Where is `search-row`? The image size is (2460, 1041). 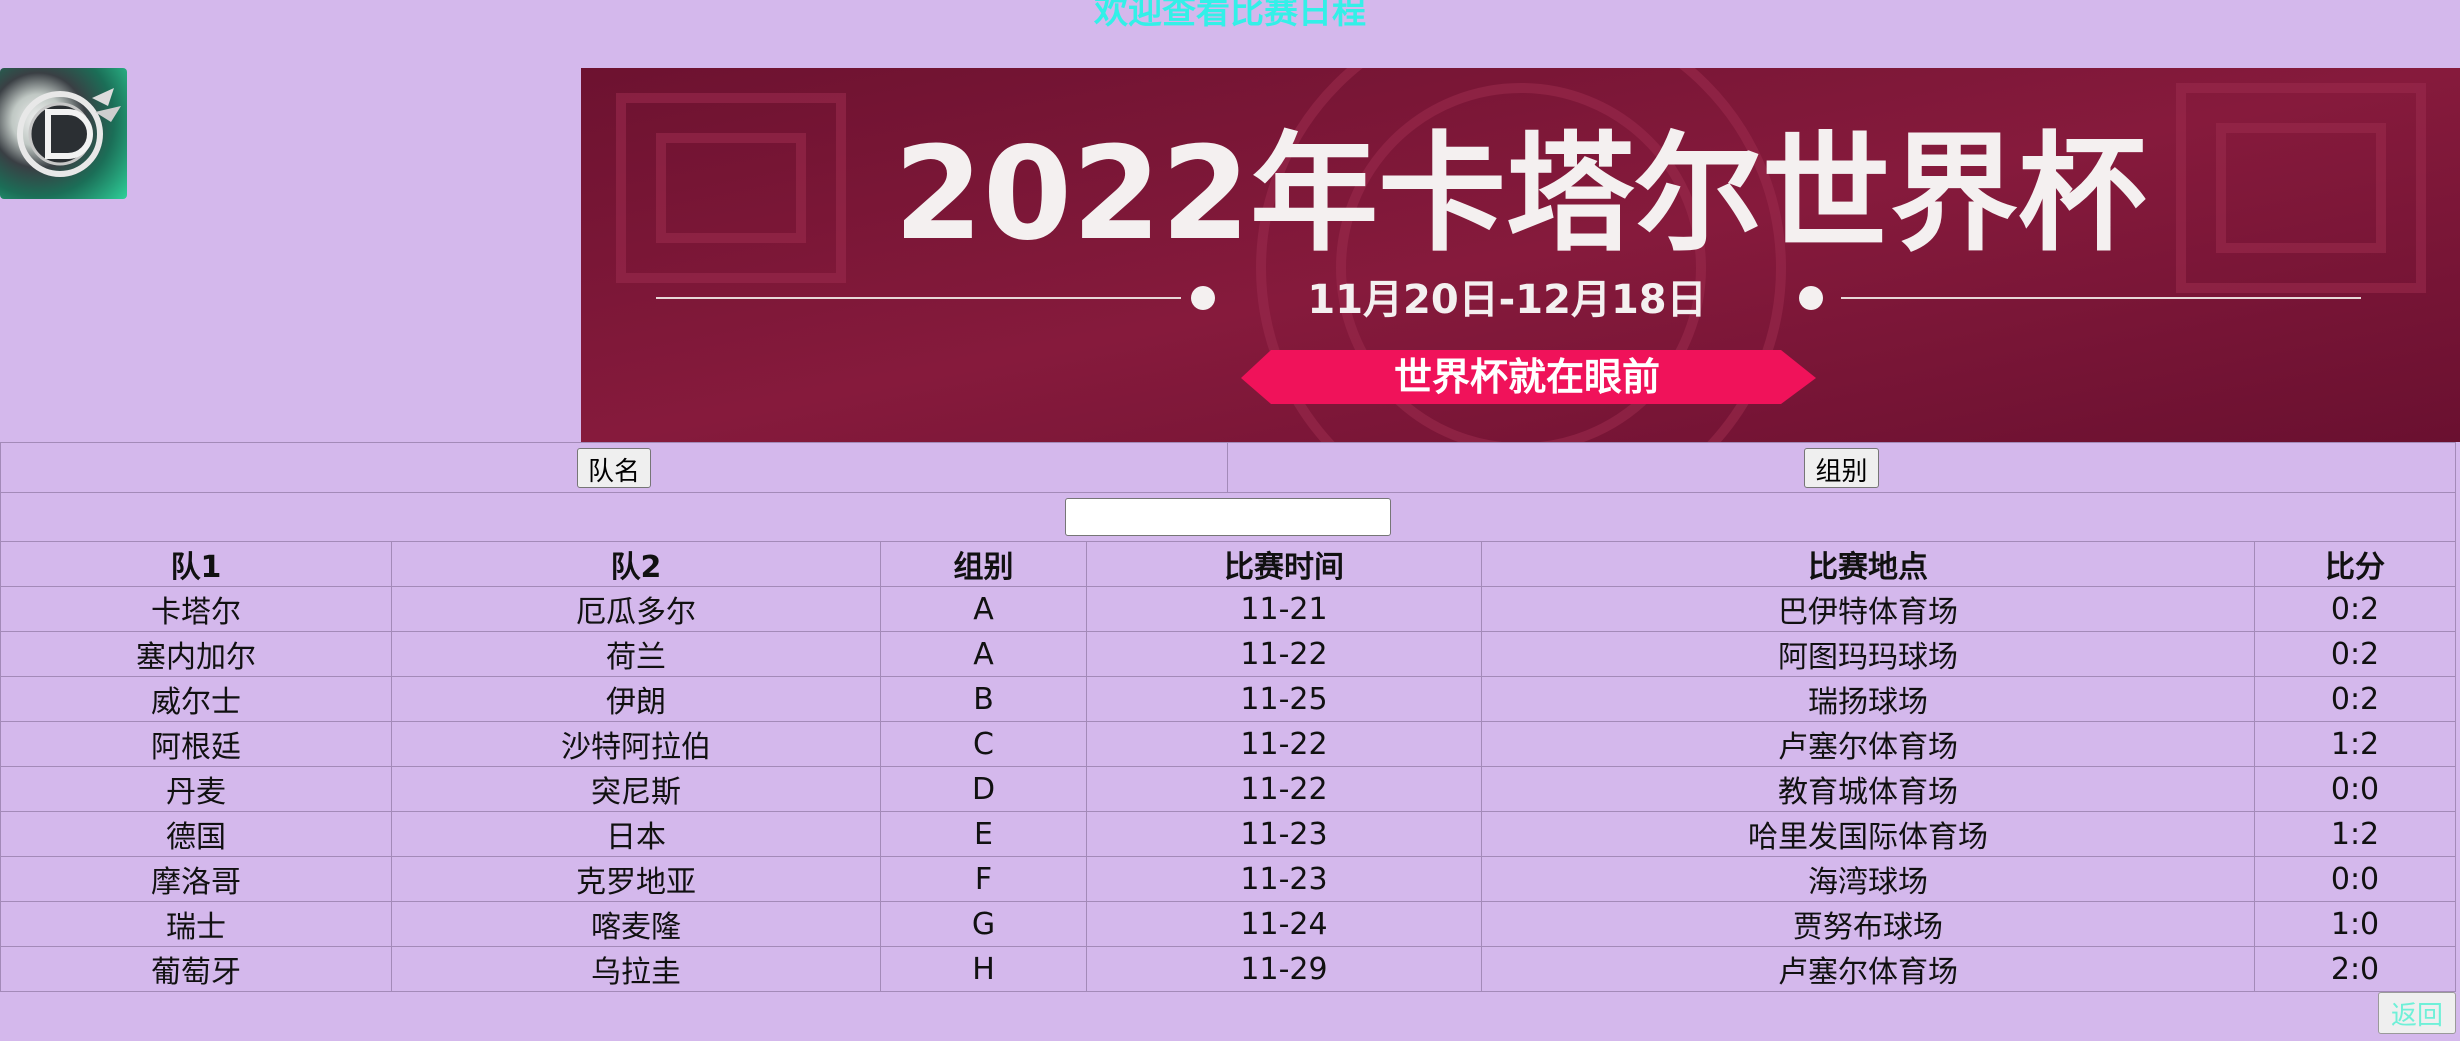 search-row is located at coordinates (1228, 517).